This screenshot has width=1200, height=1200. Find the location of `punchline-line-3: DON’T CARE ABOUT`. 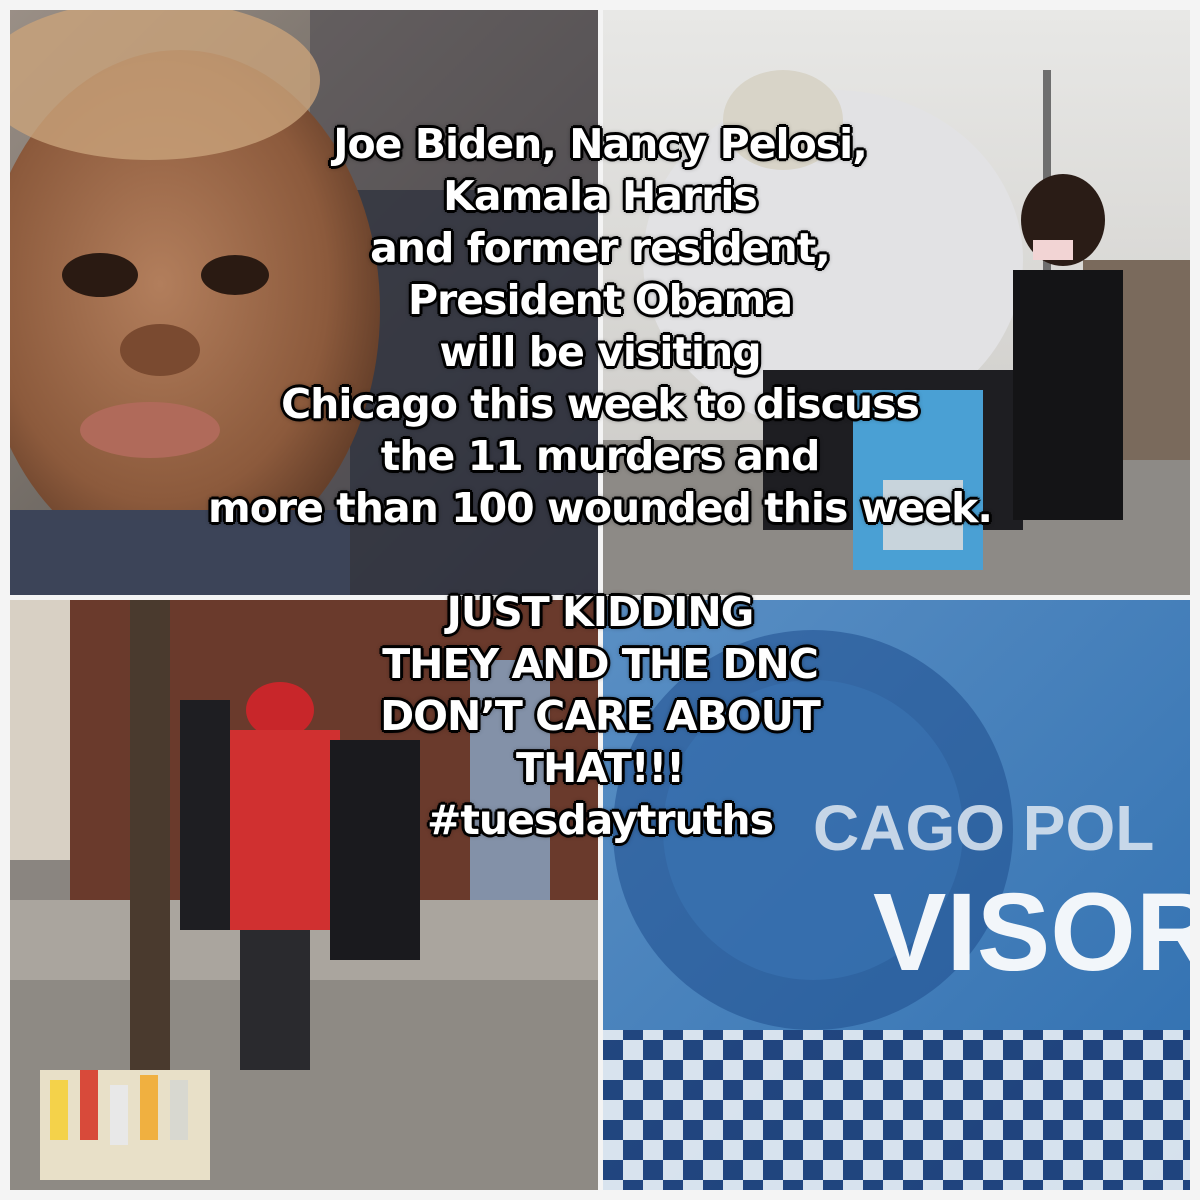

punchline-line-3: DON’T CARE ABOUT is located at coordinates (600, 716).